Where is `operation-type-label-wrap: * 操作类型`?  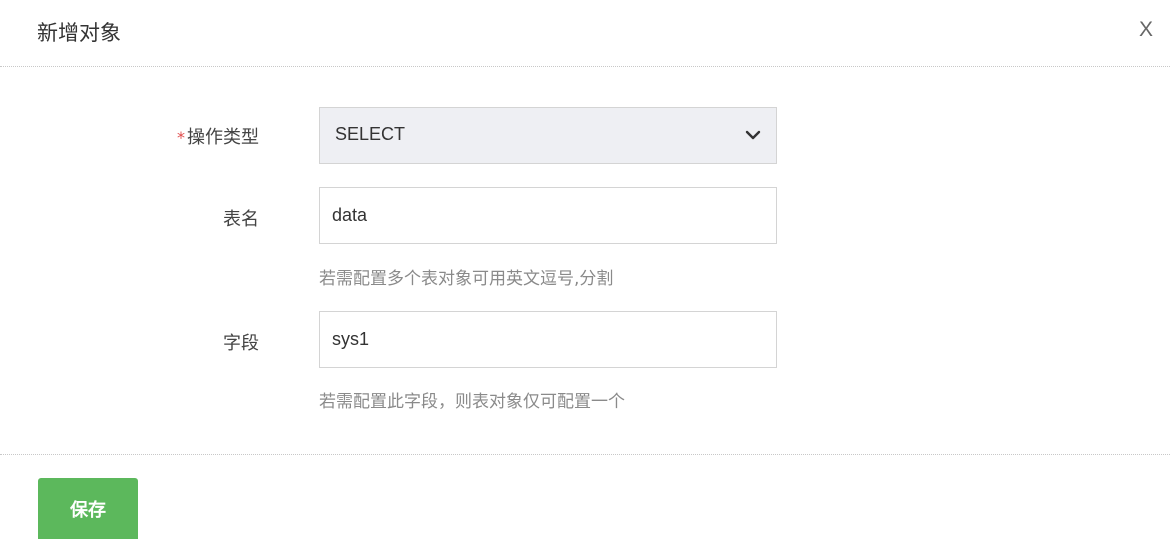
operation-type-label-wrap: * 操作类型 is located at coordinates (218, 136).